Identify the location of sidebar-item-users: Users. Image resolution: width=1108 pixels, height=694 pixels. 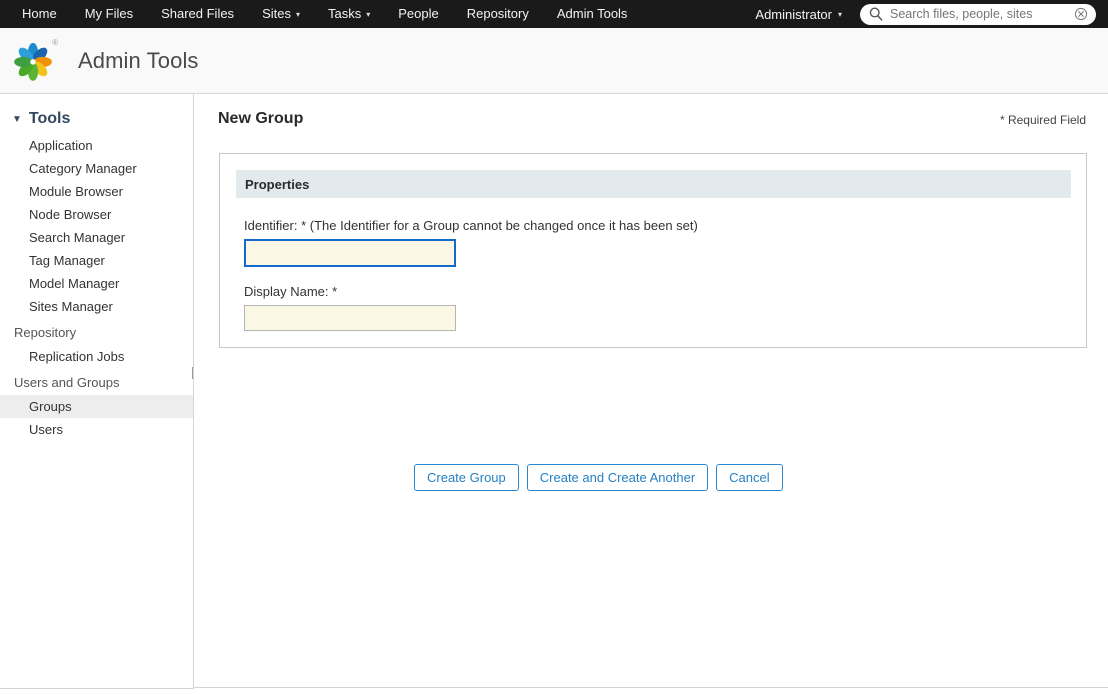
(96, 429).